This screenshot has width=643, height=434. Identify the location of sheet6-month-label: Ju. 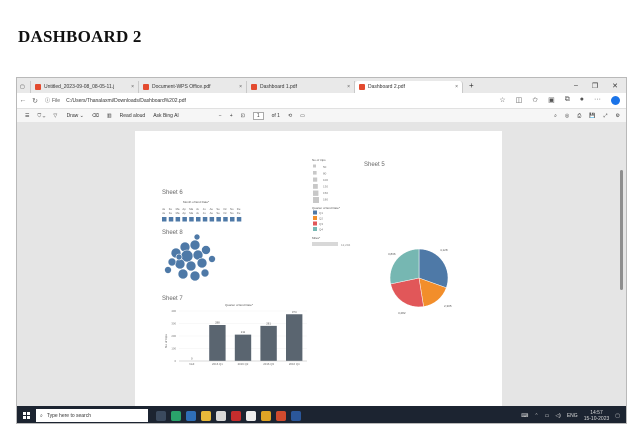
(197, 213).